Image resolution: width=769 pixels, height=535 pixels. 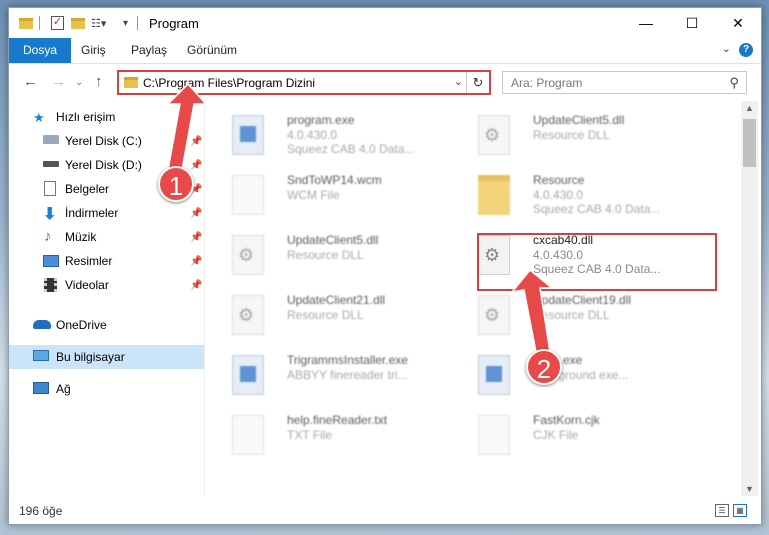 I want to click on nav-item-quick-access: ★ Hızlı erişim, so click(x=106, y=117).